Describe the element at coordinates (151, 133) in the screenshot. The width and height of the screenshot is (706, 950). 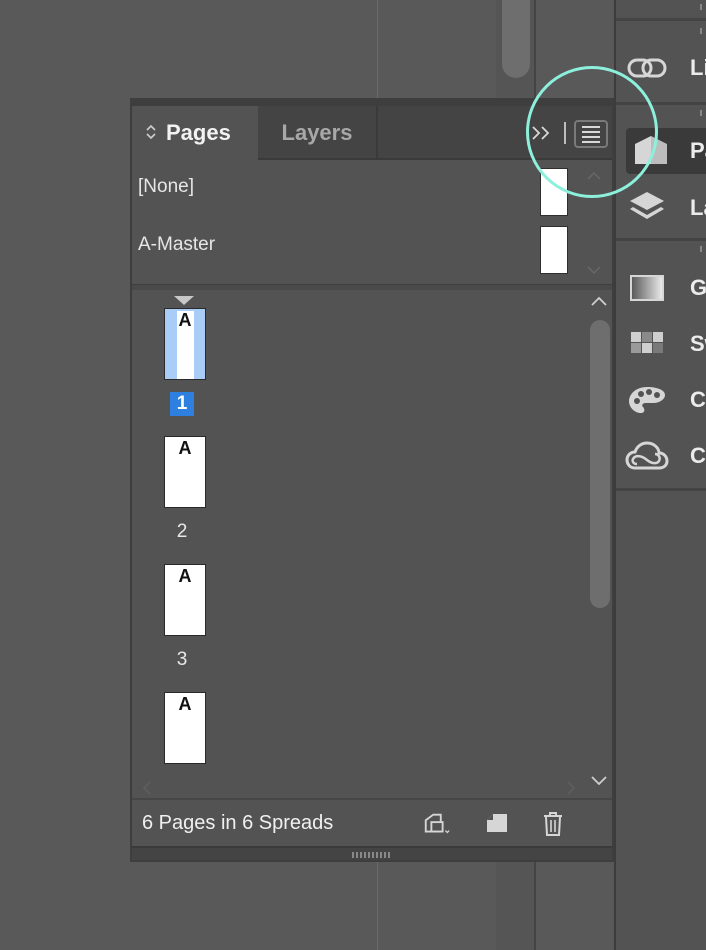
I see `tab-updown-icon` at that location.